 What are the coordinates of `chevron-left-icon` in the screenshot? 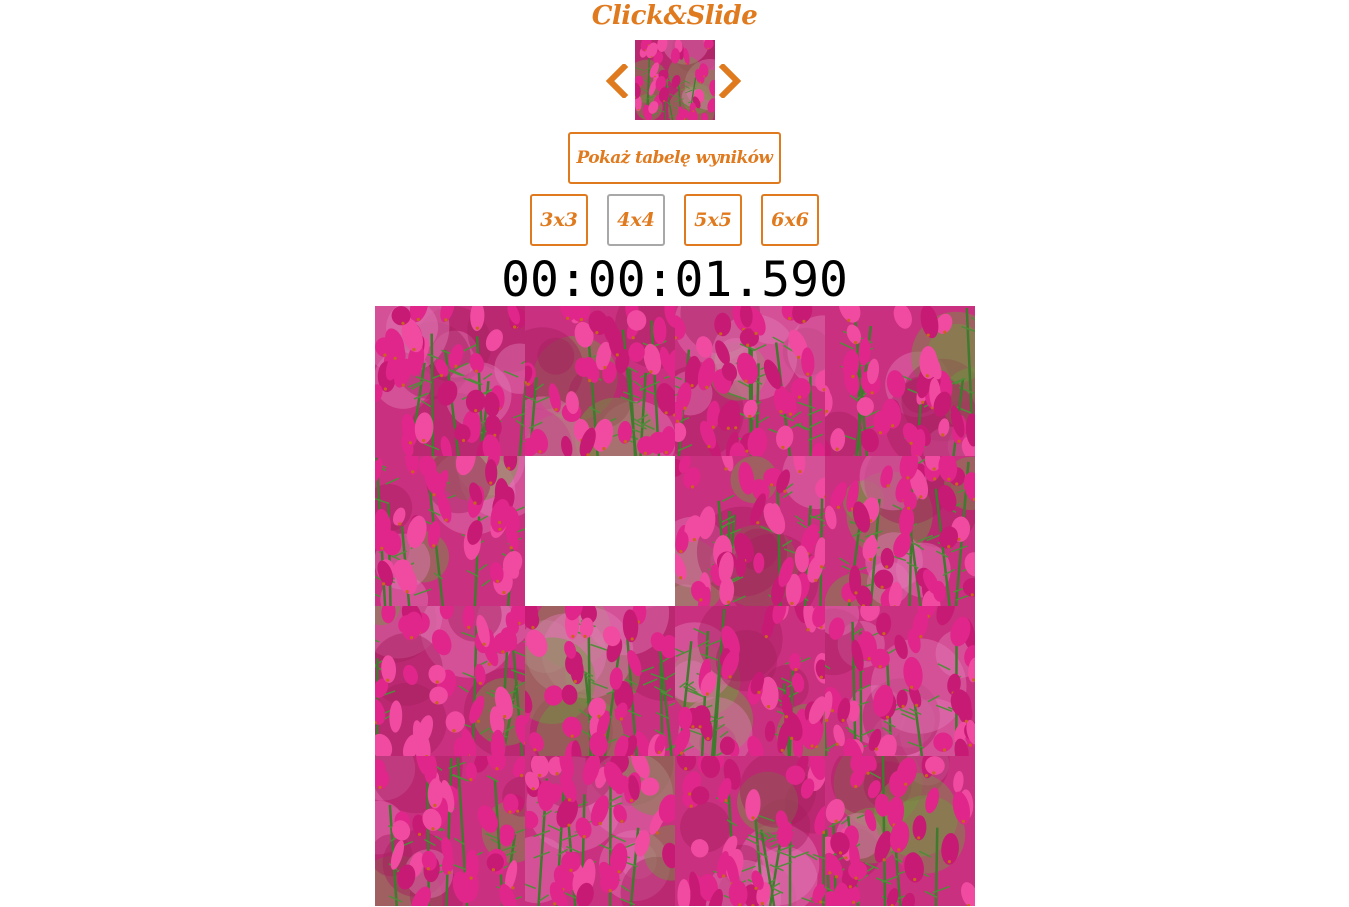 It's located at (617, 81).